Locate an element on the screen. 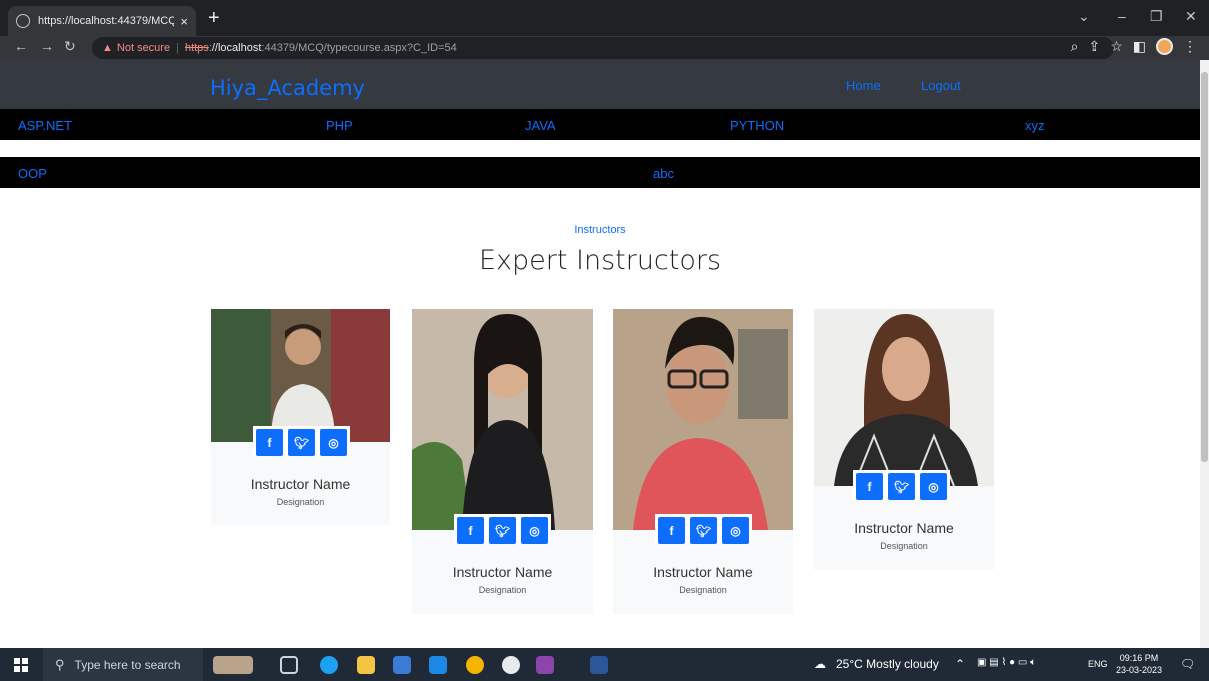 Image resolution: width=1209 pixels, height=681 pixels. window-close-icon: ✕ is located at coordinates (1191, 16).